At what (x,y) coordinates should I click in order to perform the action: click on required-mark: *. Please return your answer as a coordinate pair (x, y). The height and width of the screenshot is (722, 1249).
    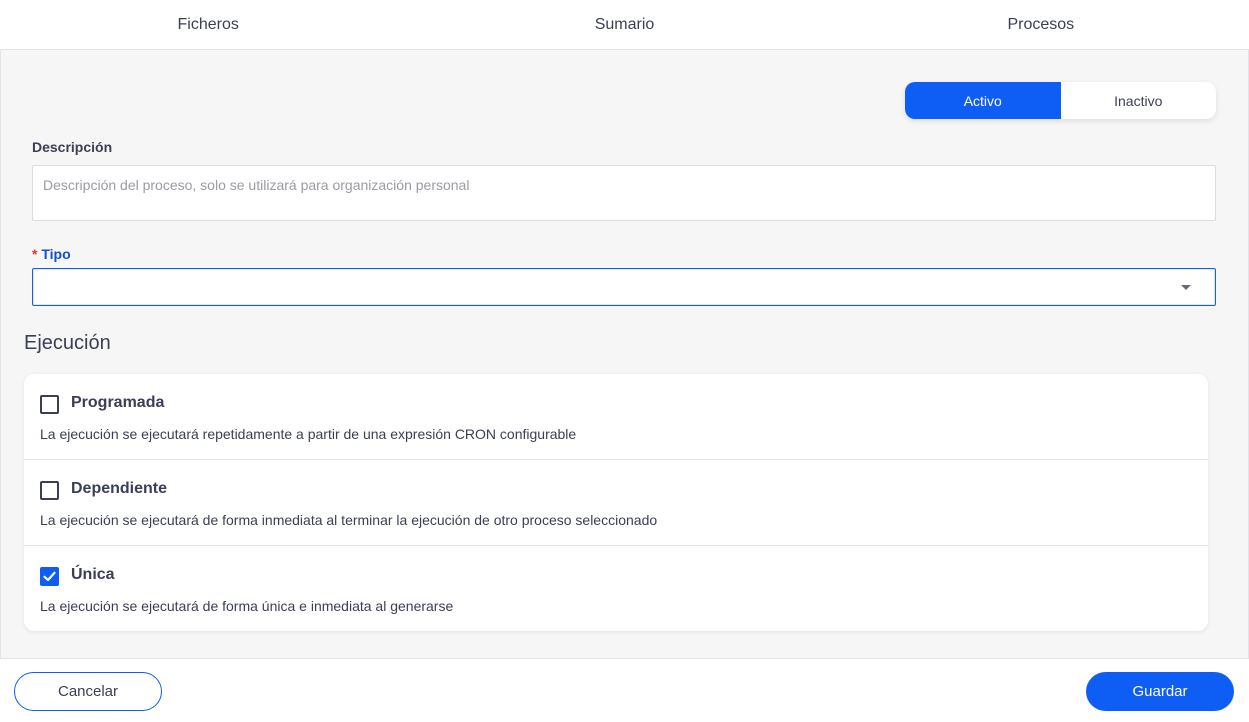
    Looking at the image, I should click on (35, 254).